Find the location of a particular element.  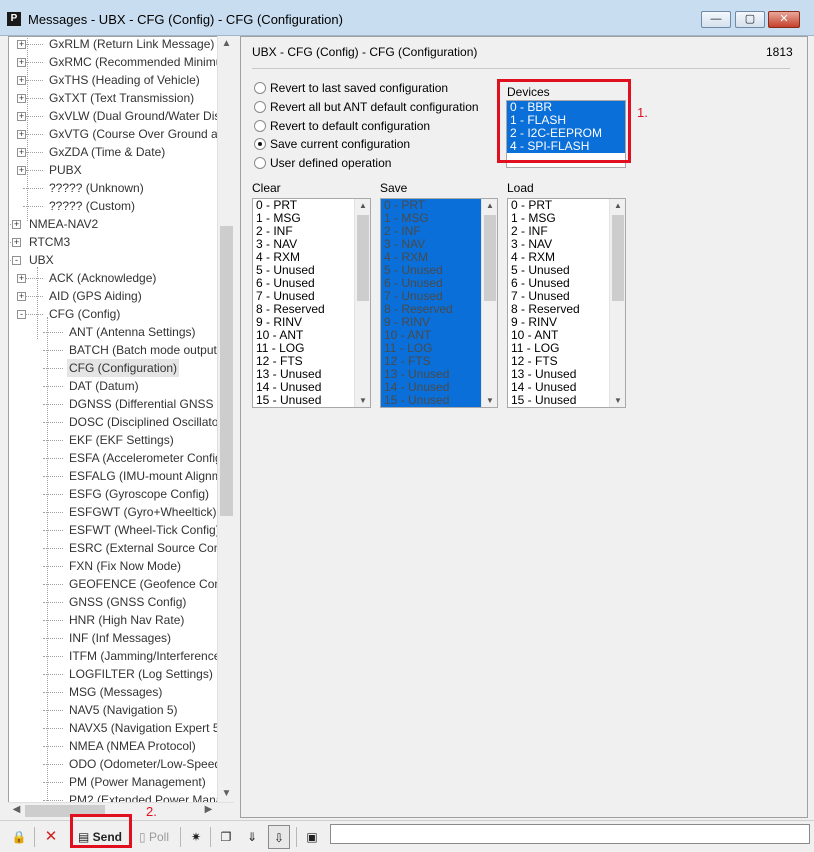

monitor-icon: ▣ is located at coordinates (312, 837).